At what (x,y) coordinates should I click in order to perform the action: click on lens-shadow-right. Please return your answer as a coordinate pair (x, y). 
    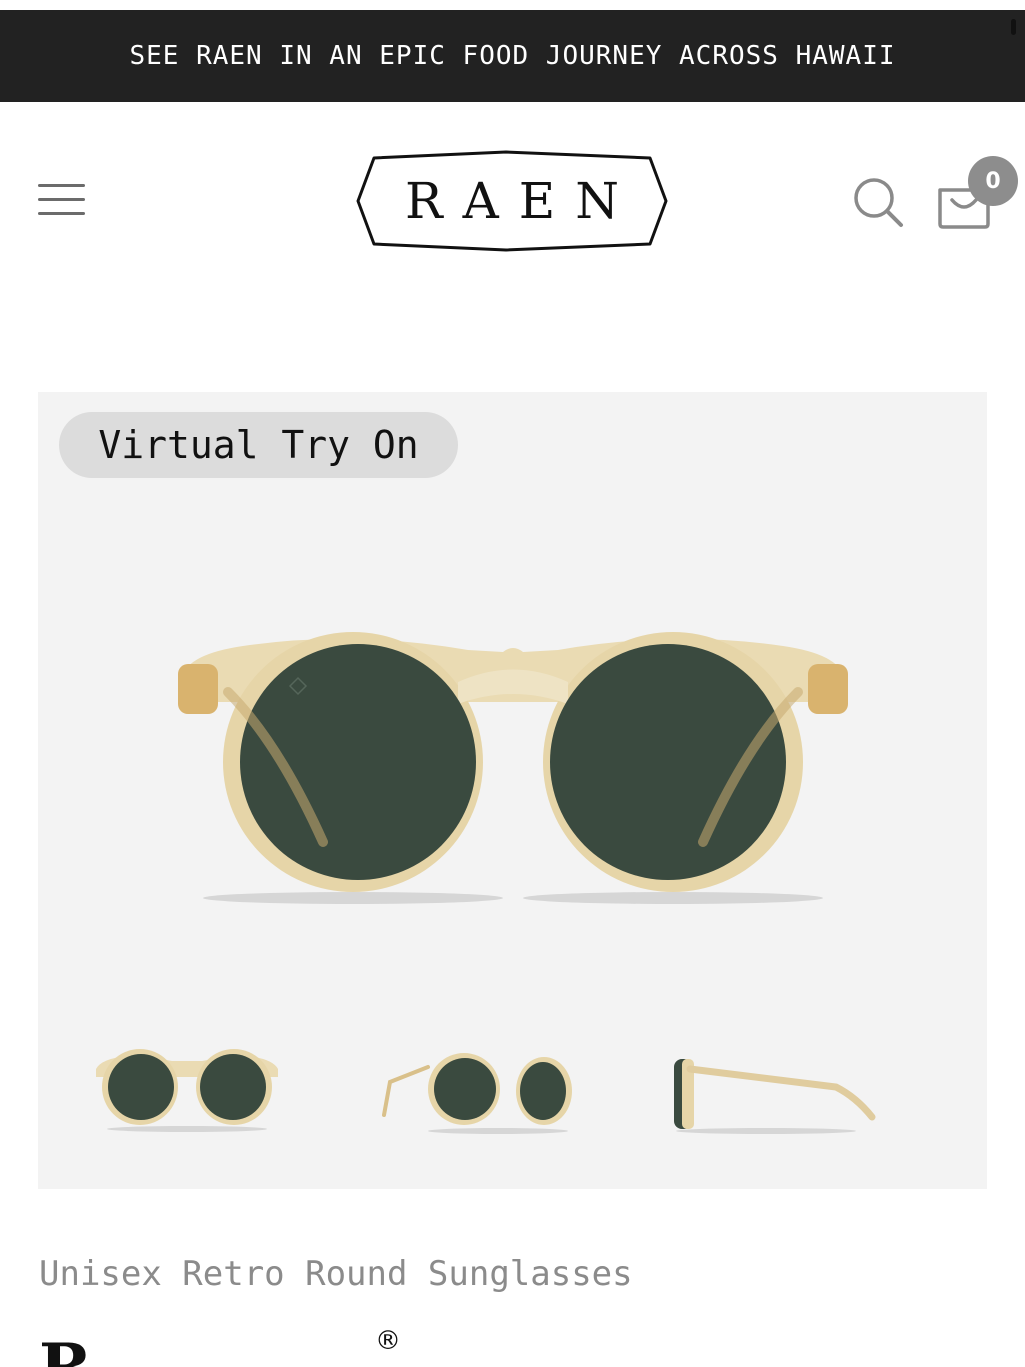
    Looking at the image, I should click on (673, 898).